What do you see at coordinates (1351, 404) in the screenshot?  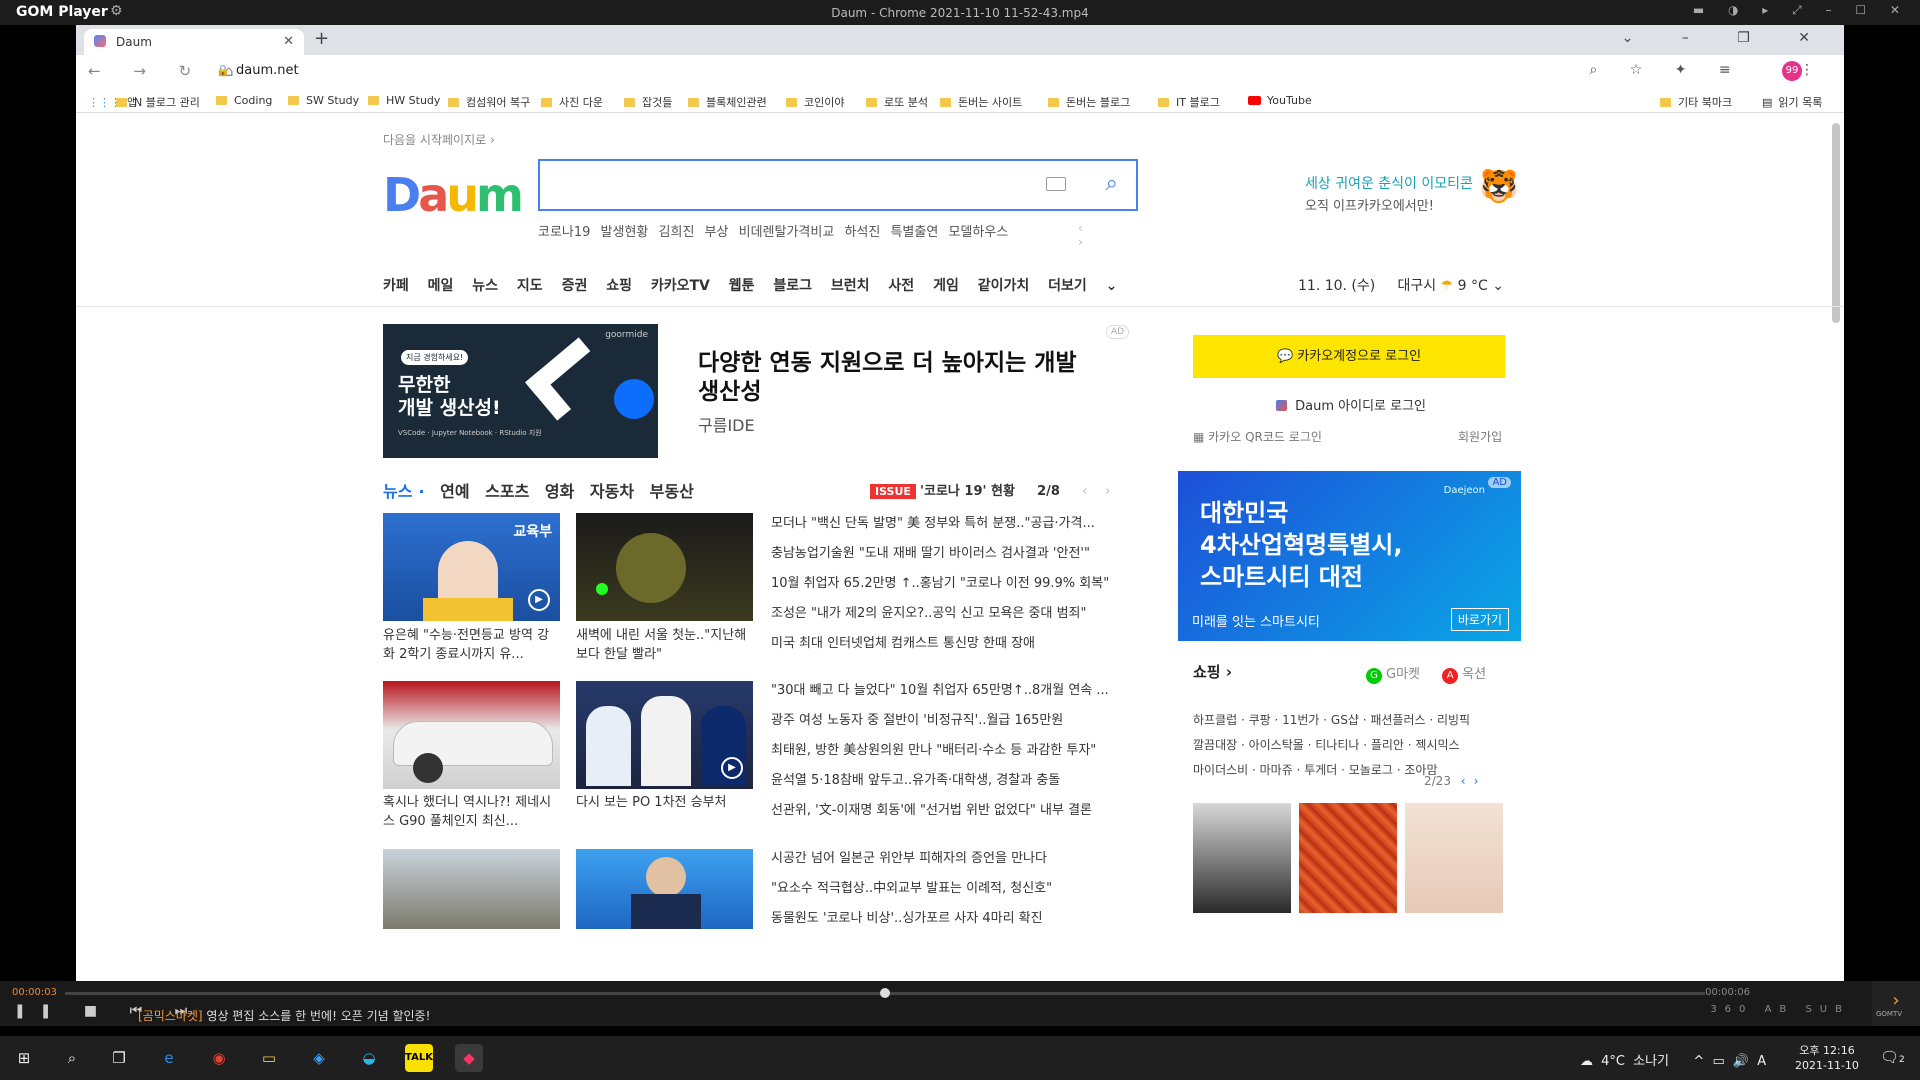 I see `daum-login-link: Daum 아이디로 로그인` at bounding box center [1351, 404].